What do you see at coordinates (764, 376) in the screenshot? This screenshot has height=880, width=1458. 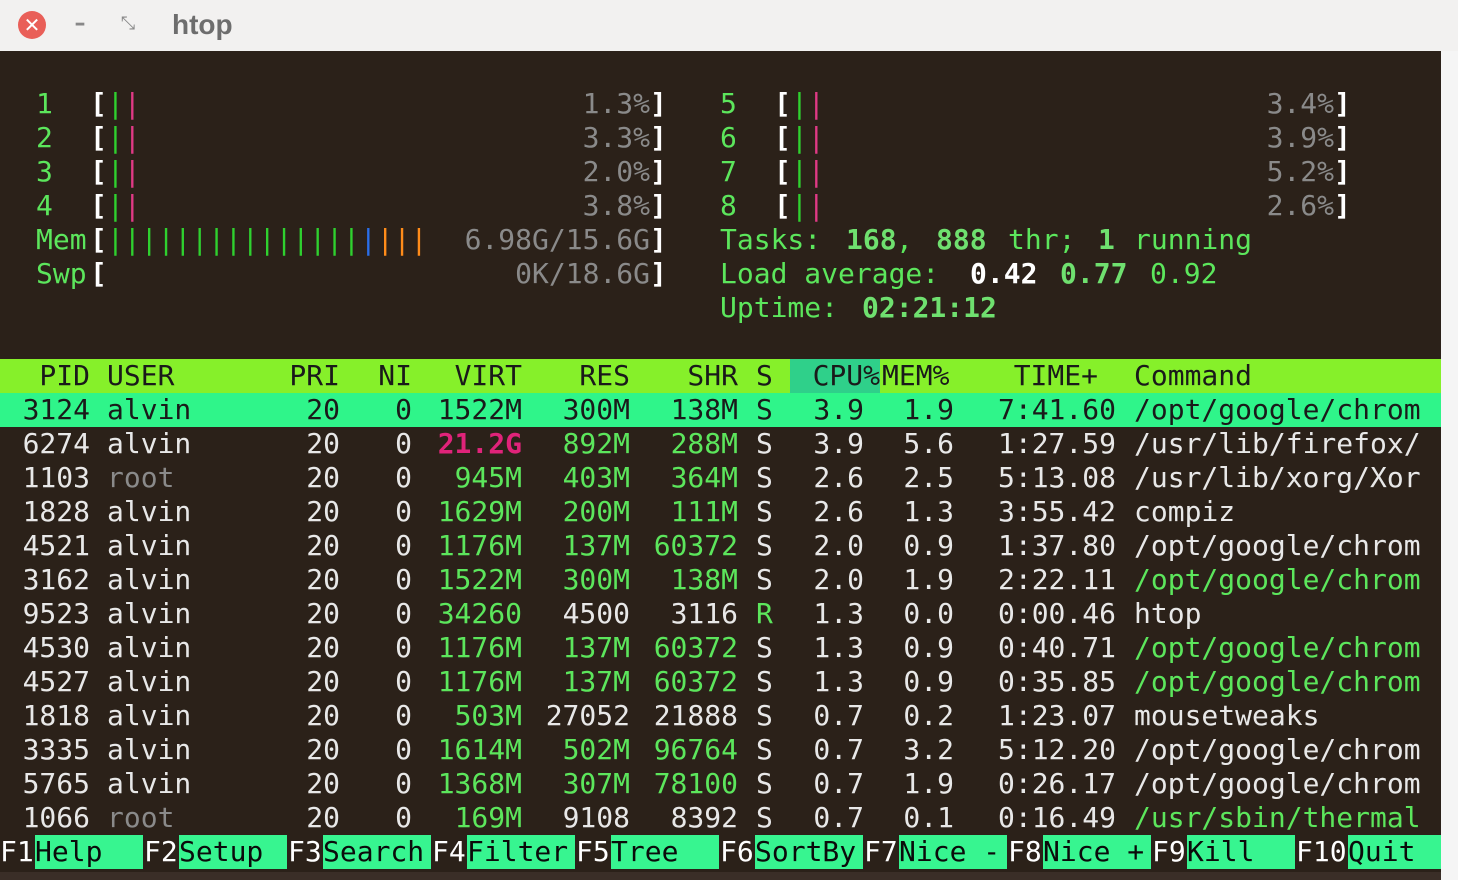 I see `column-header-s: S` at bounding box center [764, 376].